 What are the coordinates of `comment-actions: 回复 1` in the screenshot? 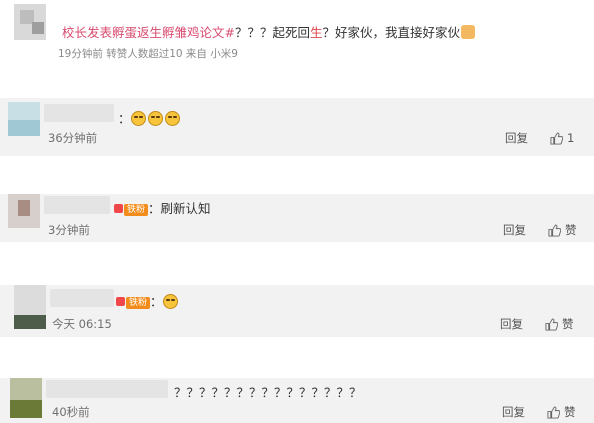 It's located at (539, 138).